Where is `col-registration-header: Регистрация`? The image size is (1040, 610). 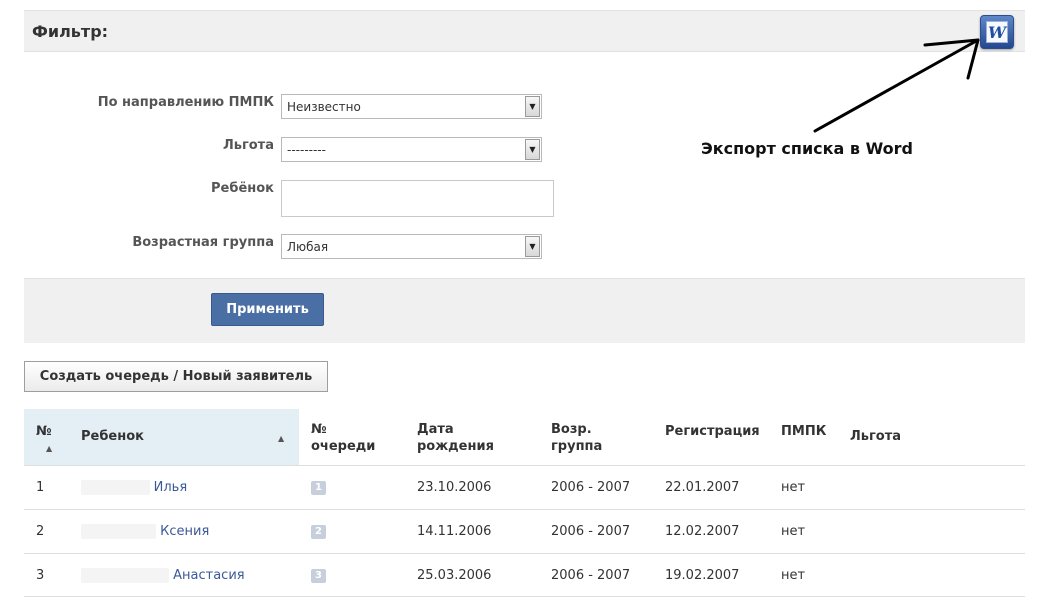 col-registration-header: Регистрация is located at coordinates (720, 437).